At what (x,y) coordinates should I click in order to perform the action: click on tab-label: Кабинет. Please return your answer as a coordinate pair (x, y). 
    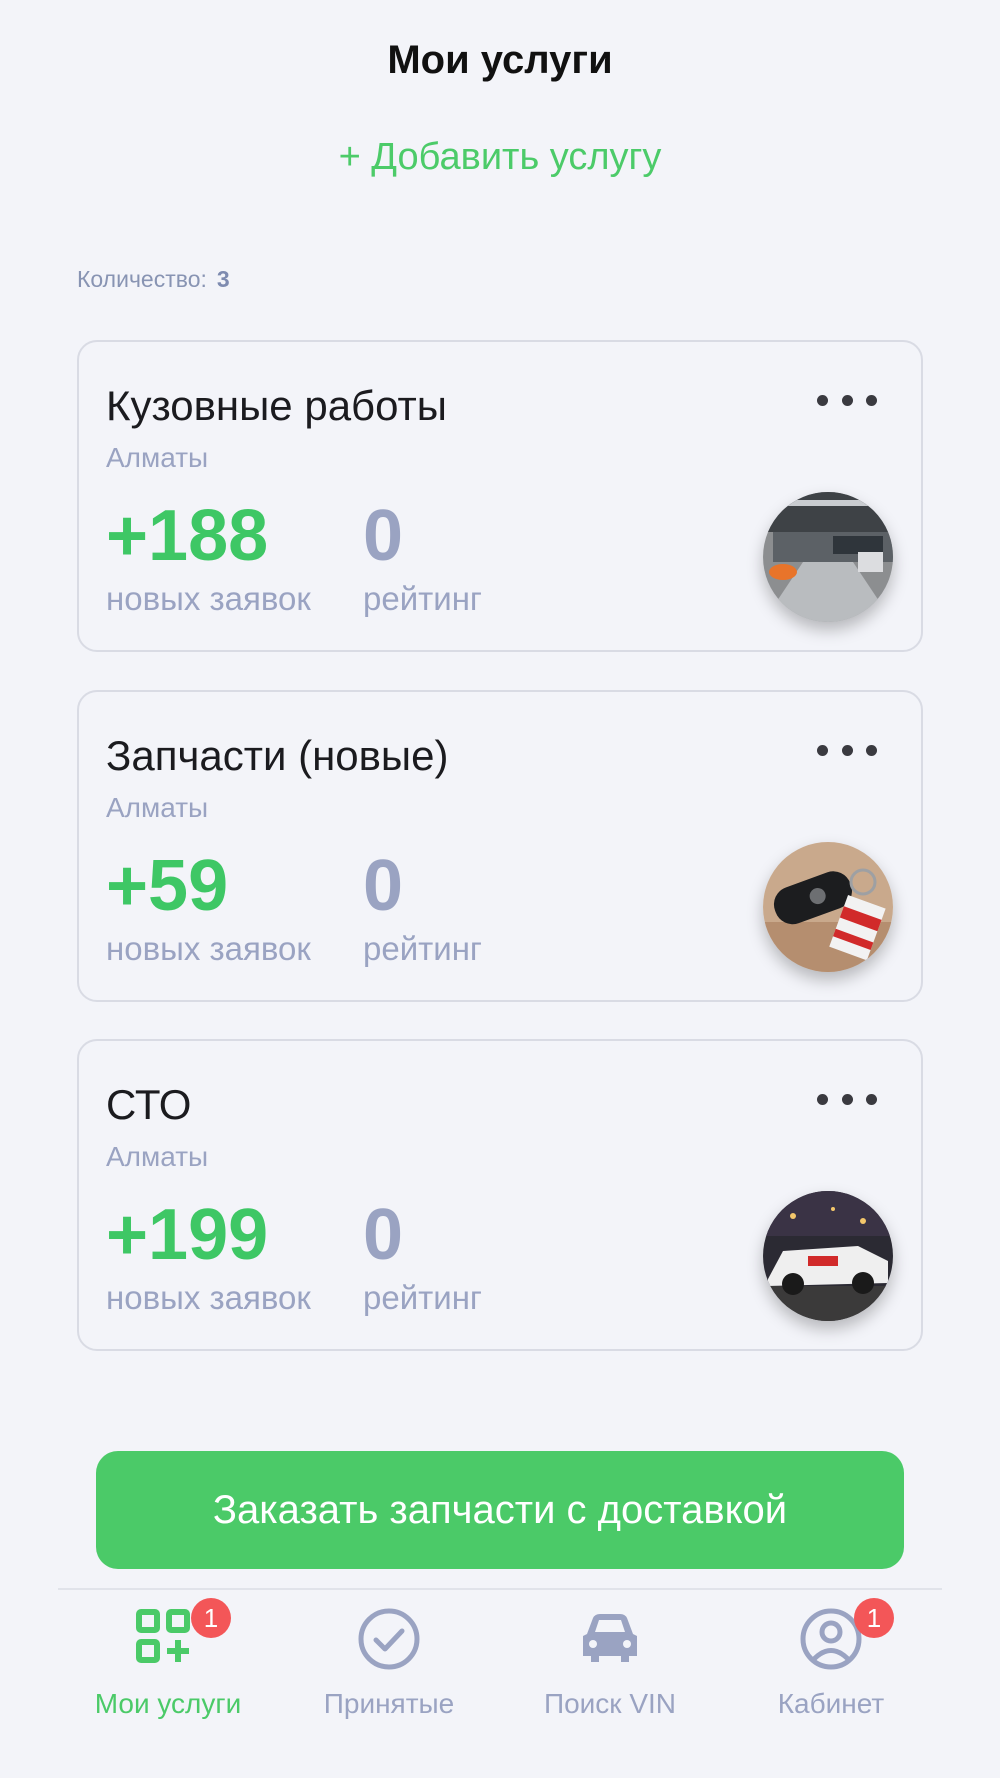
    Looking at the image, I should click on (831, 1703).